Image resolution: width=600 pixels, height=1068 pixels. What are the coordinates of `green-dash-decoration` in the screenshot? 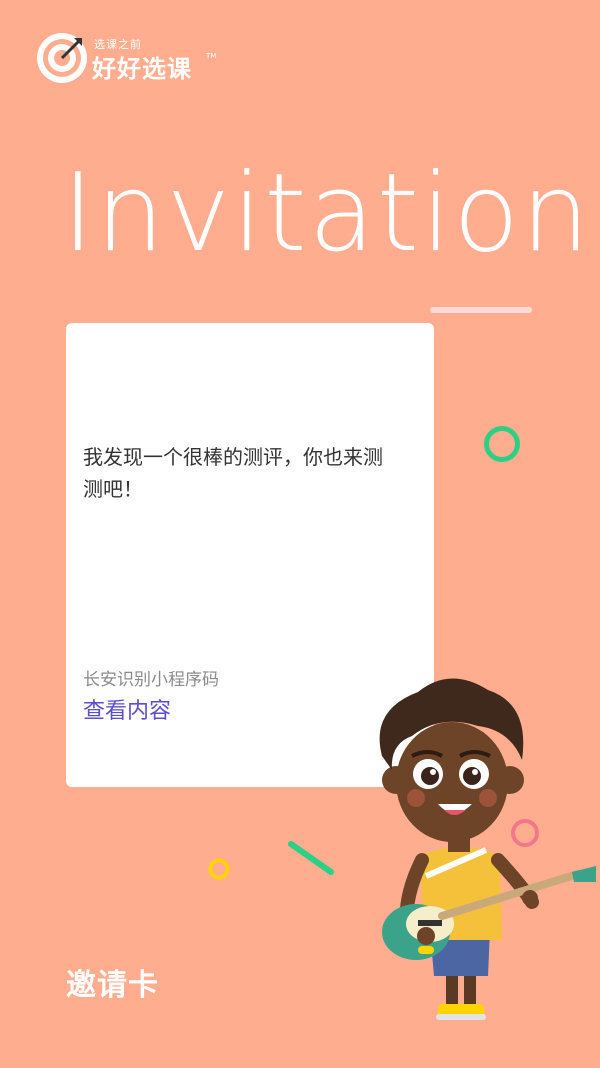 It's located at (311, 858).